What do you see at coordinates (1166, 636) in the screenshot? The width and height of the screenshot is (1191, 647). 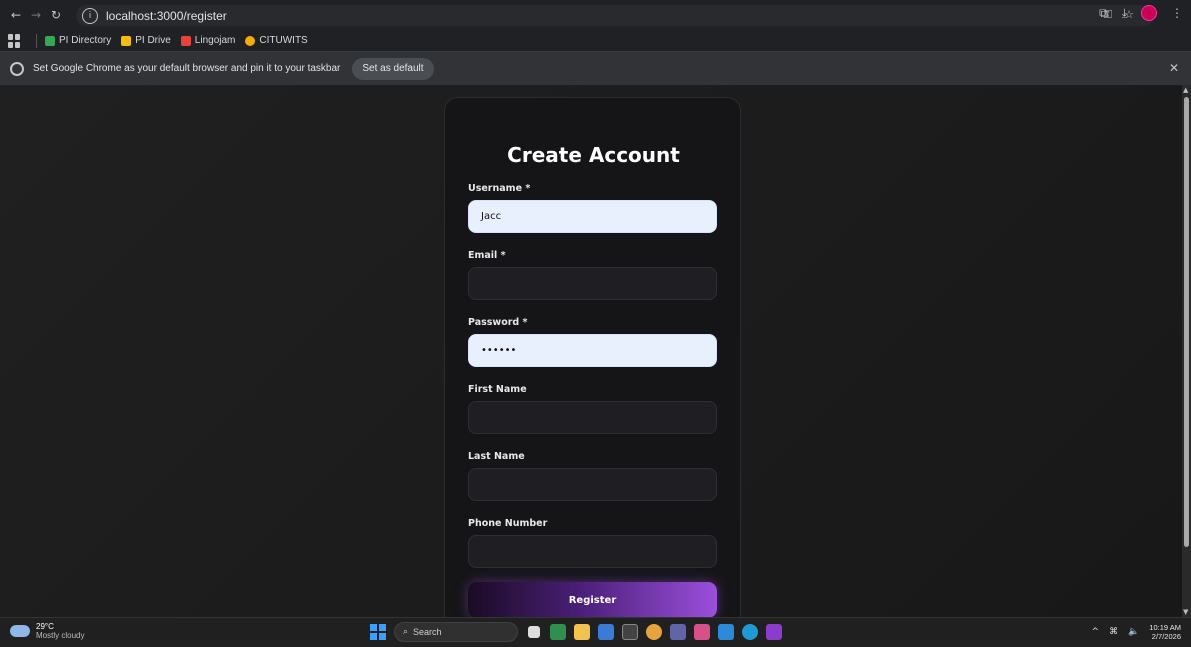 I see `clock-date: 2/7/2026` at bounding box center [1166, 636].